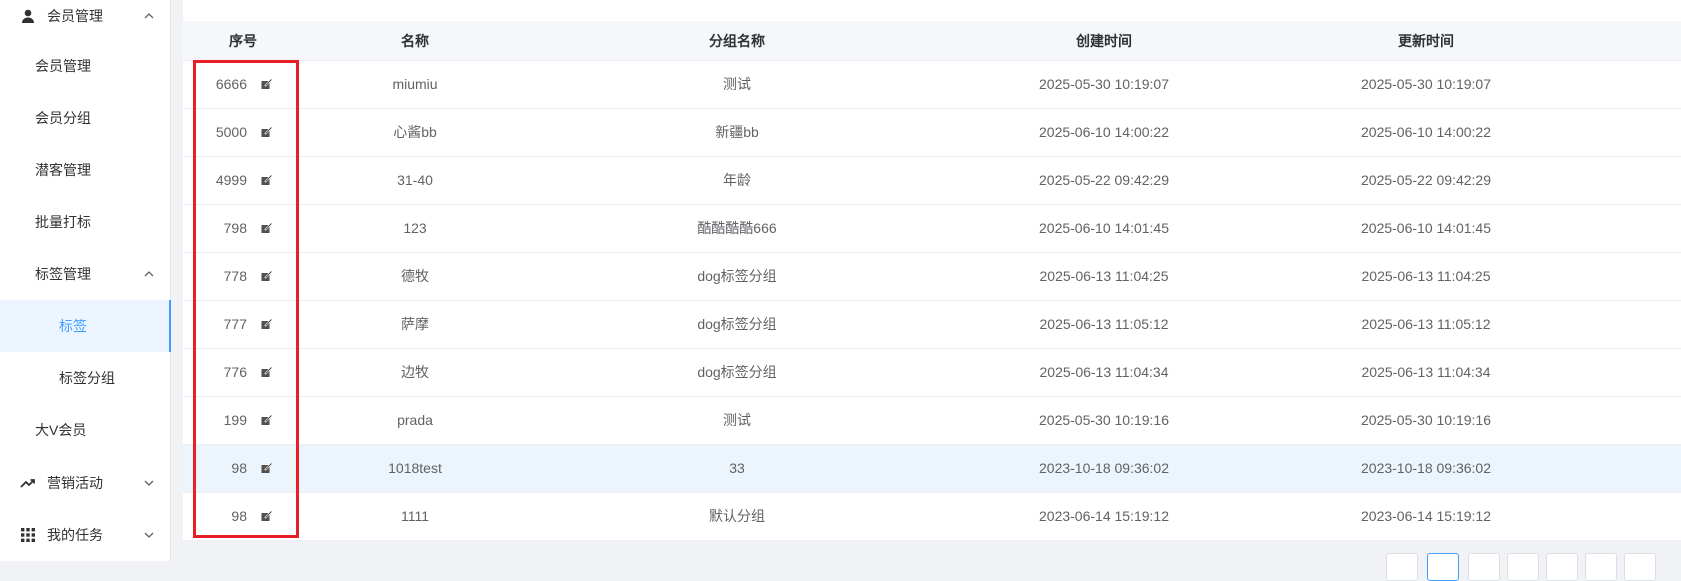  Describe the element at coordinates (737, 516) in the screenshot. I see `cell-group: 默认分组` at that location.